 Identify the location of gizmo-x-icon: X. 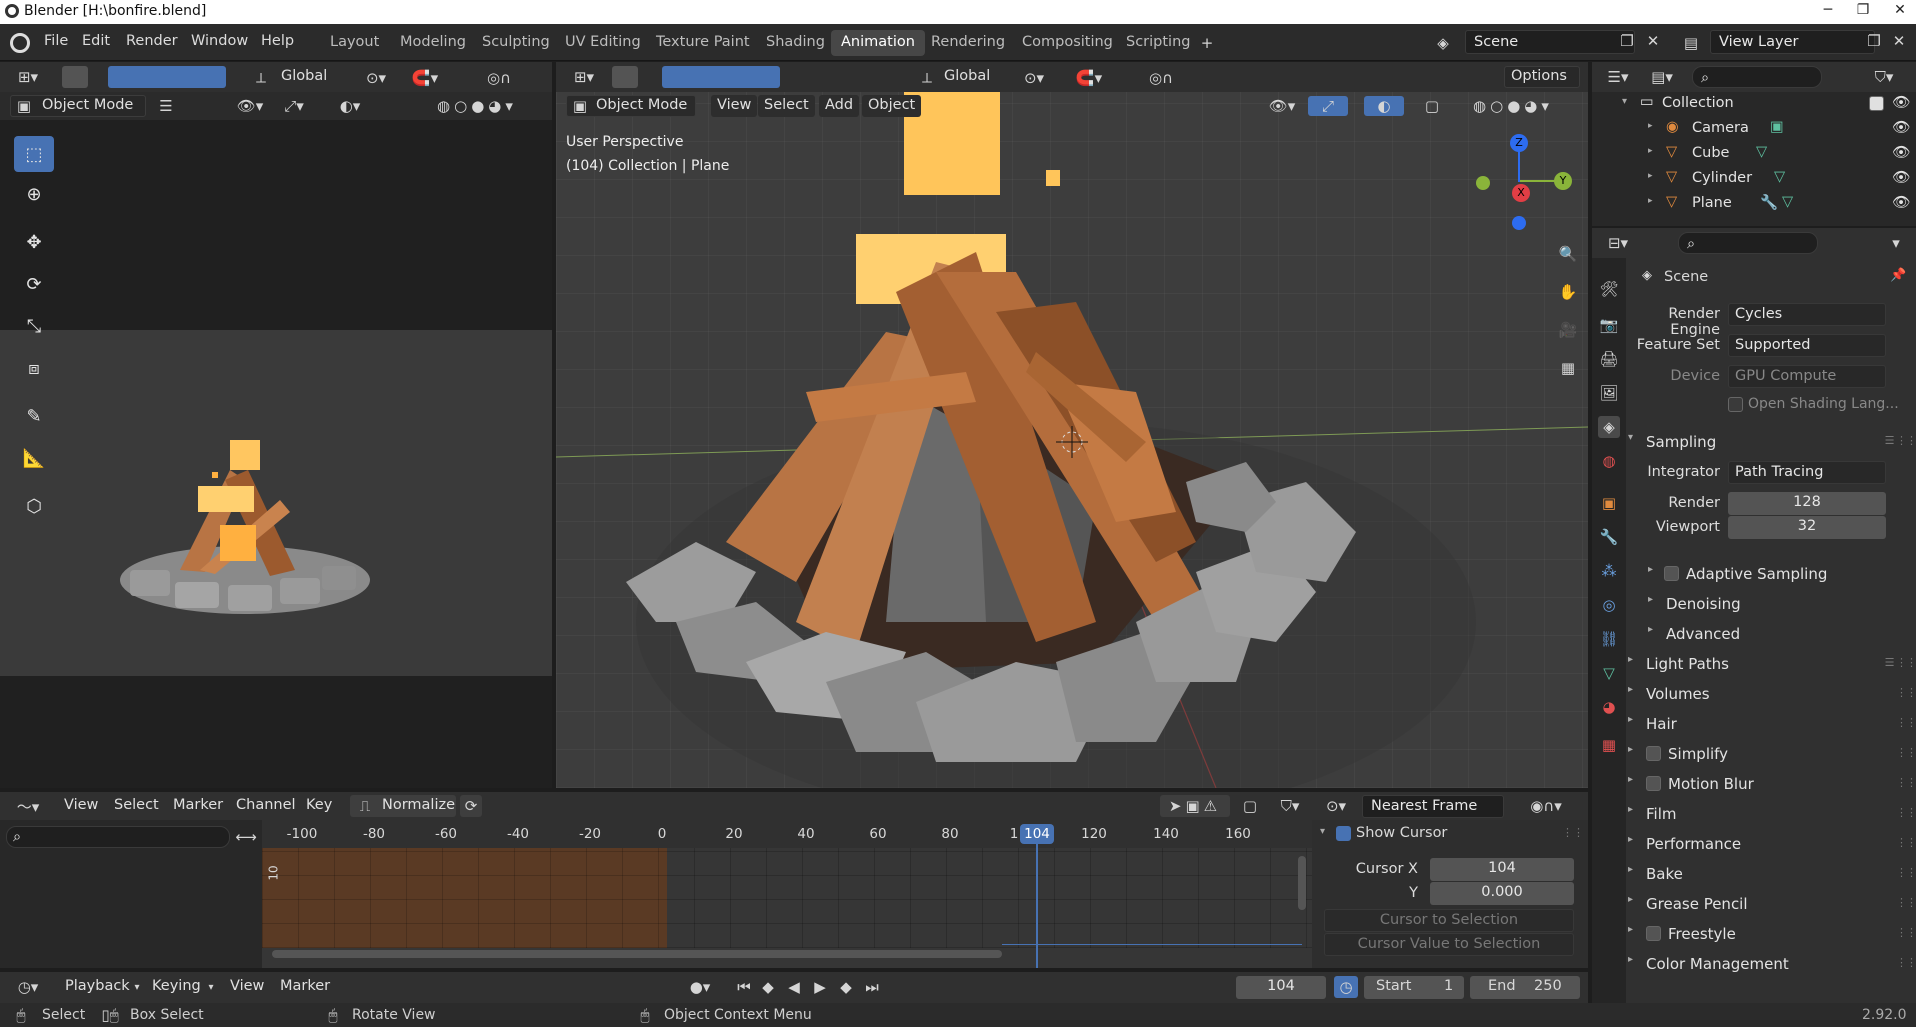
(1521, 193).